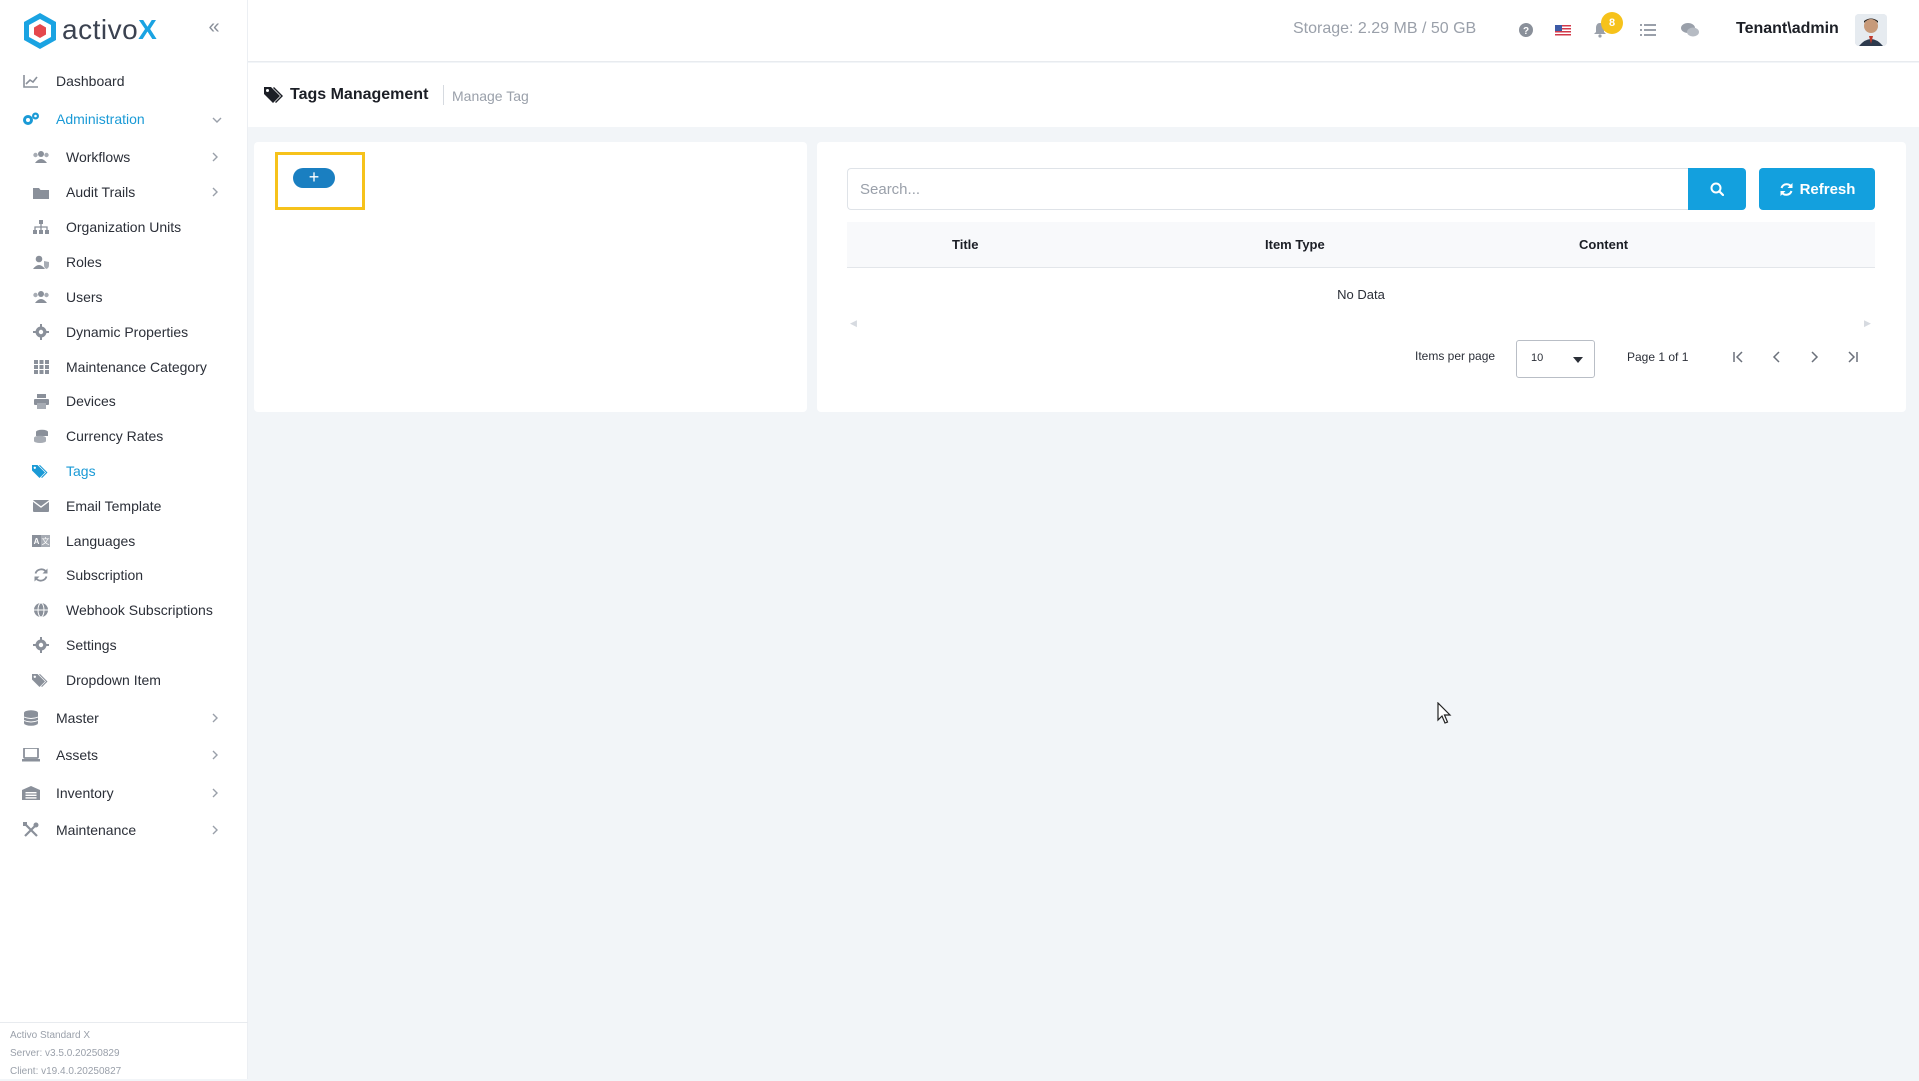 The image size is (1919, 1081). I want to click on storage-usage: Storage: 2.29 MB / 50 GB, so click(1385, 28).